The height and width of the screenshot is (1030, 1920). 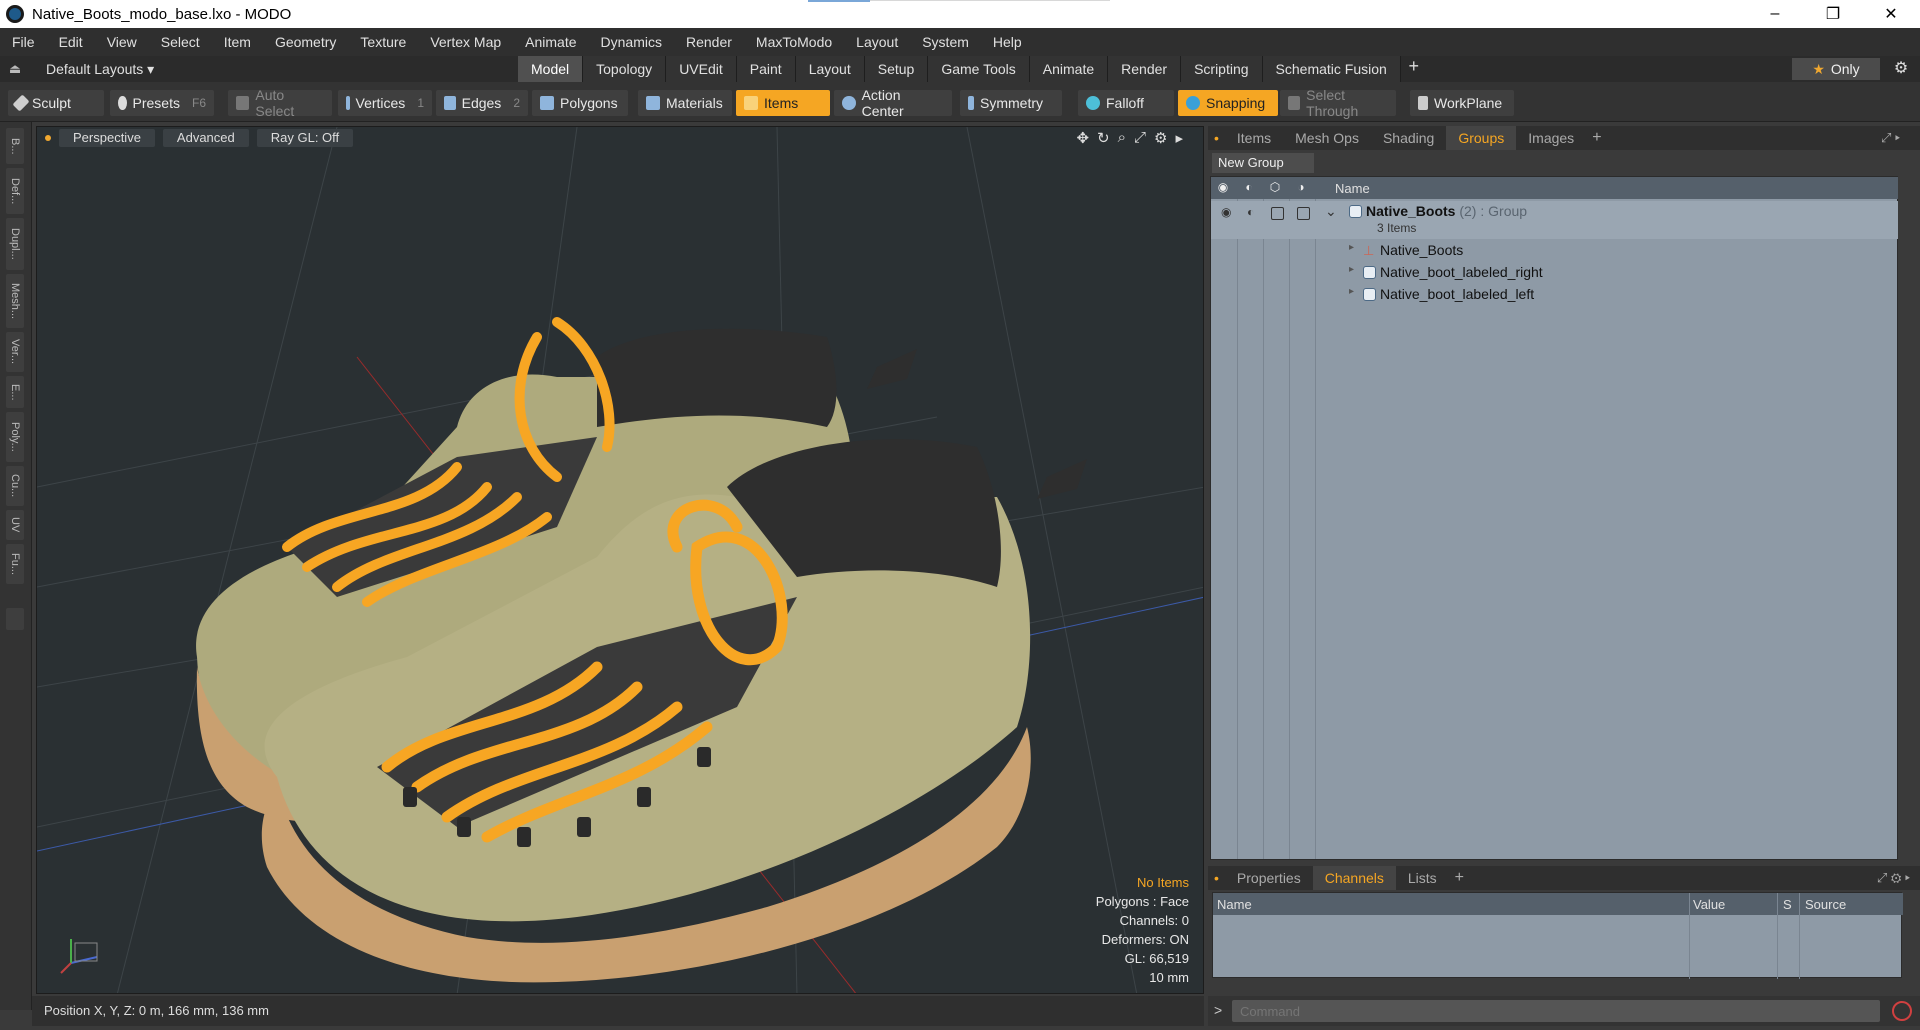 What do you see at coordinates (1011, 103) in the screenshot?
I see `symmetry-button: Symmetry` at bounding box center [1011, 103].